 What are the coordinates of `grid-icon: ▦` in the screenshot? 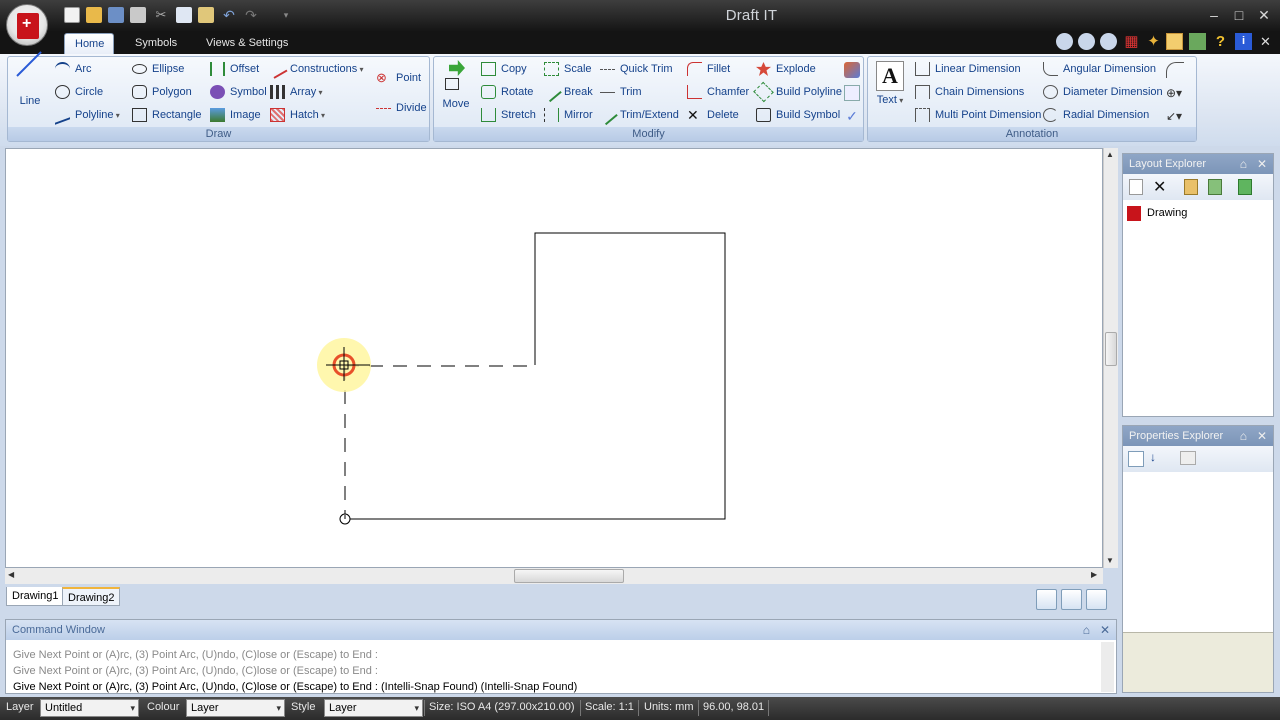 It's located at (1131, 41).